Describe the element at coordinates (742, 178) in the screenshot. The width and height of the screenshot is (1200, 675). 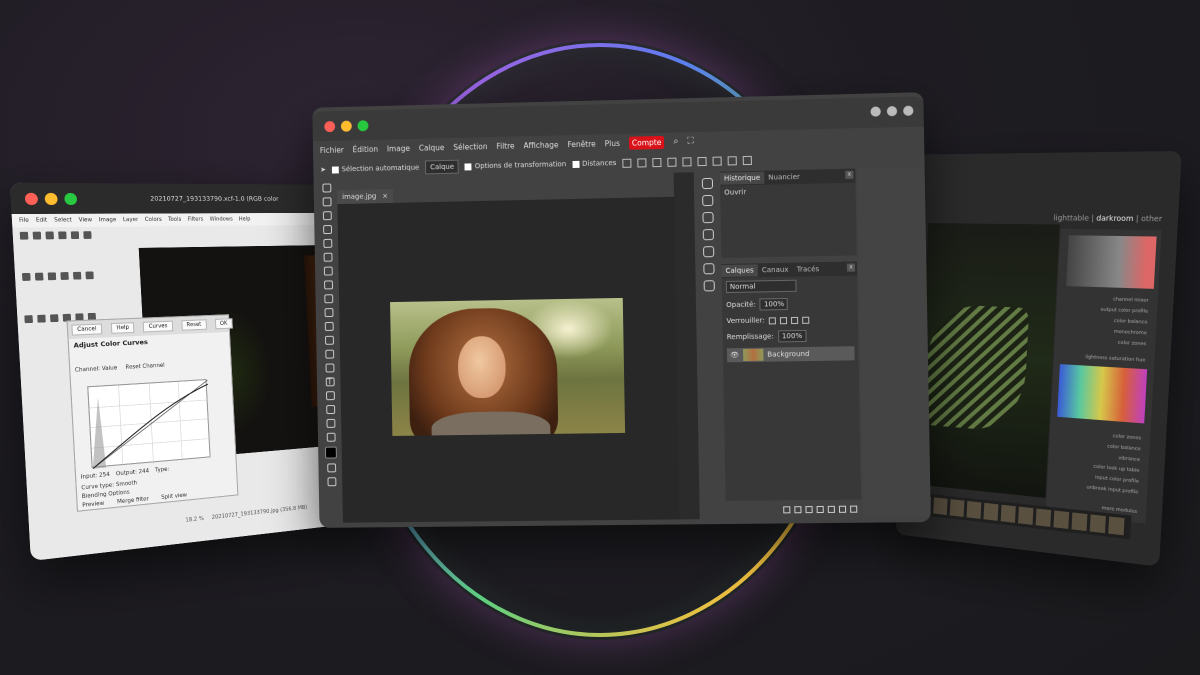
I see `tab-historique: Historique` at that location.